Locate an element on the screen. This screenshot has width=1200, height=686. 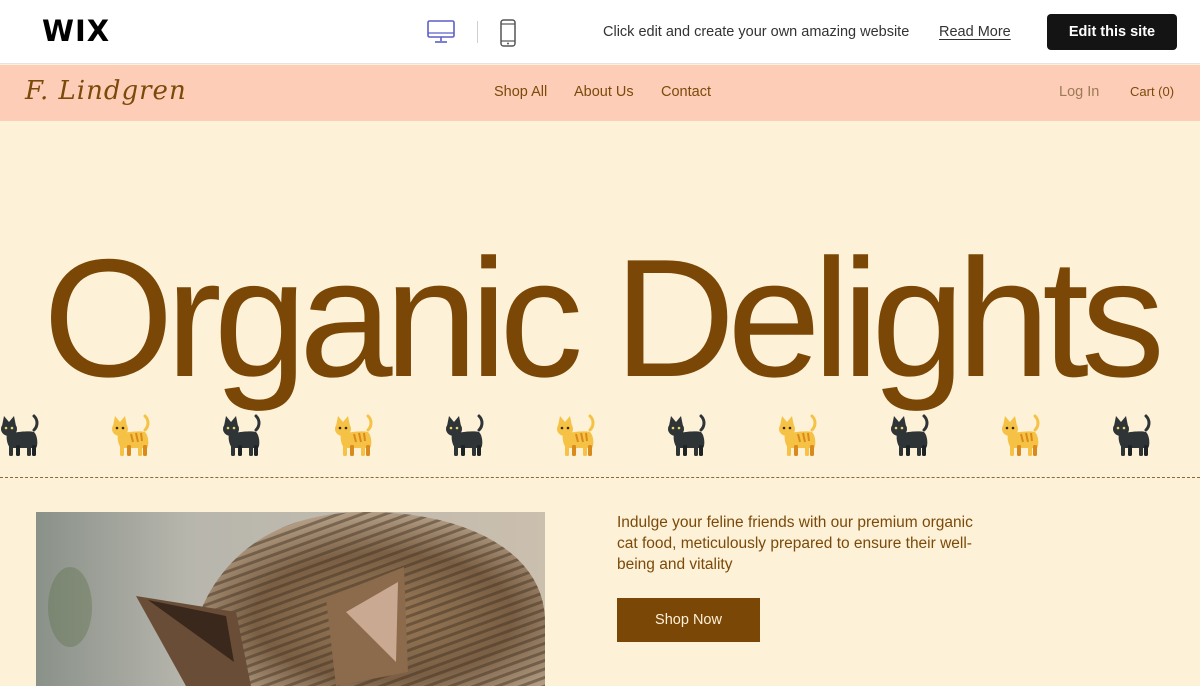
login-link: Log In is located at coordinates (1079, 92).